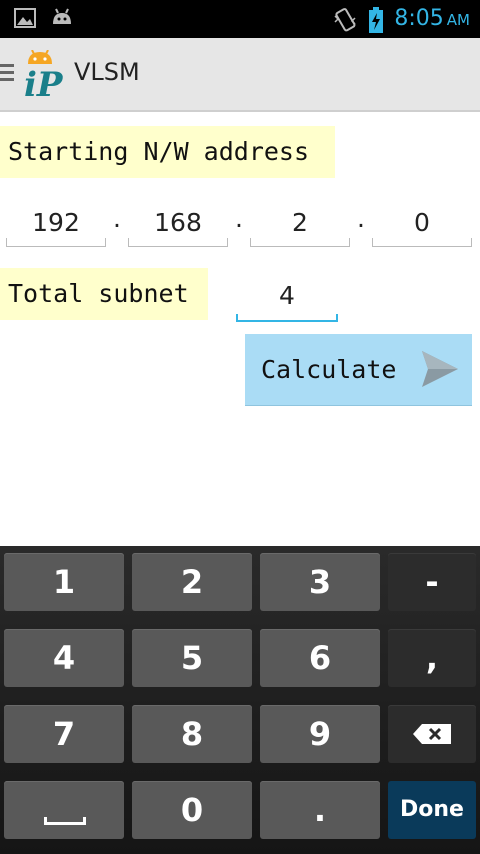 The height and width of the screenshot is (854, 480). What do you see at coordinates (345, 19) in the screenshot?
I see `vibrate-icon` at bounding box center [345, 19].